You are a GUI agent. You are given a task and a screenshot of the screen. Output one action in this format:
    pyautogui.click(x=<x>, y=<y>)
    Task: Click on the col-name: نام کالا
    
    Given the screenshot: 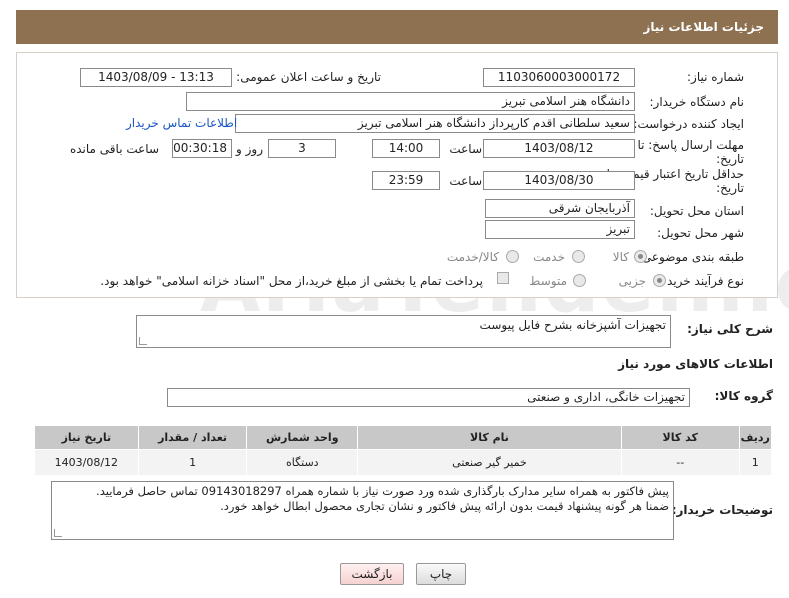 What is the action you would take?
    pyautogui.click(x=489, y=437)
    